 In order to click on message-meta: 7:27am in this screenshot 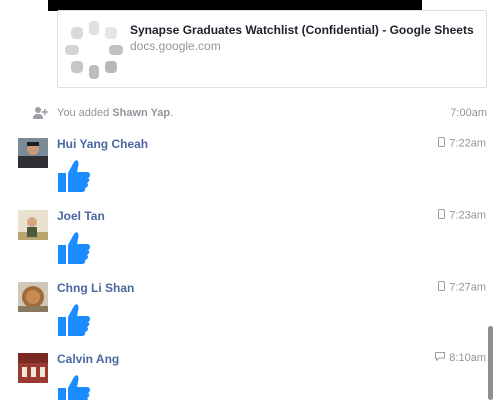, I will do `click(462, 287)`.